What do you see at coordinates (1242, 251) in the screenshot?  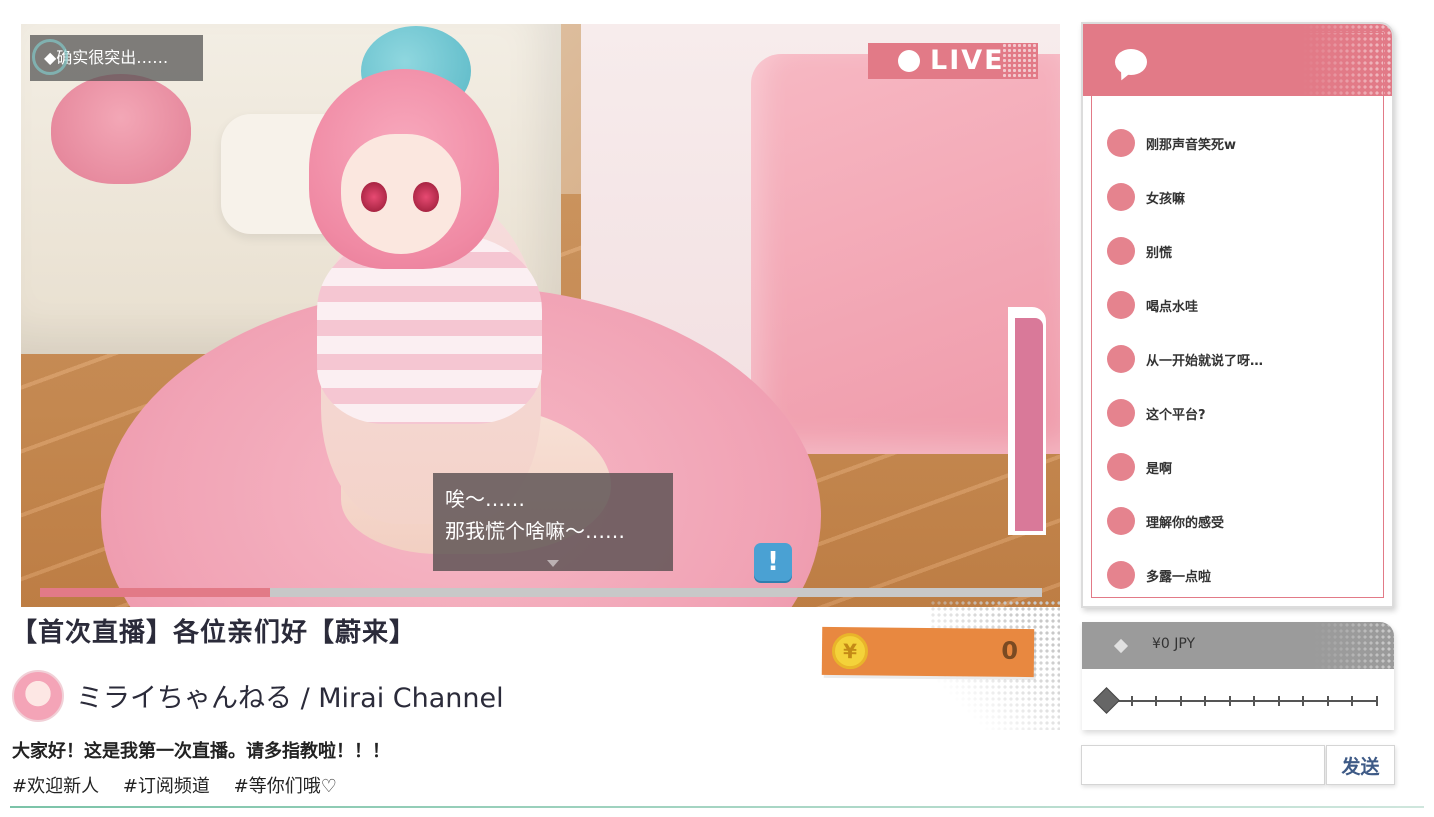 I see `chat-message: 别慌` at bounding box center [1242, 251].